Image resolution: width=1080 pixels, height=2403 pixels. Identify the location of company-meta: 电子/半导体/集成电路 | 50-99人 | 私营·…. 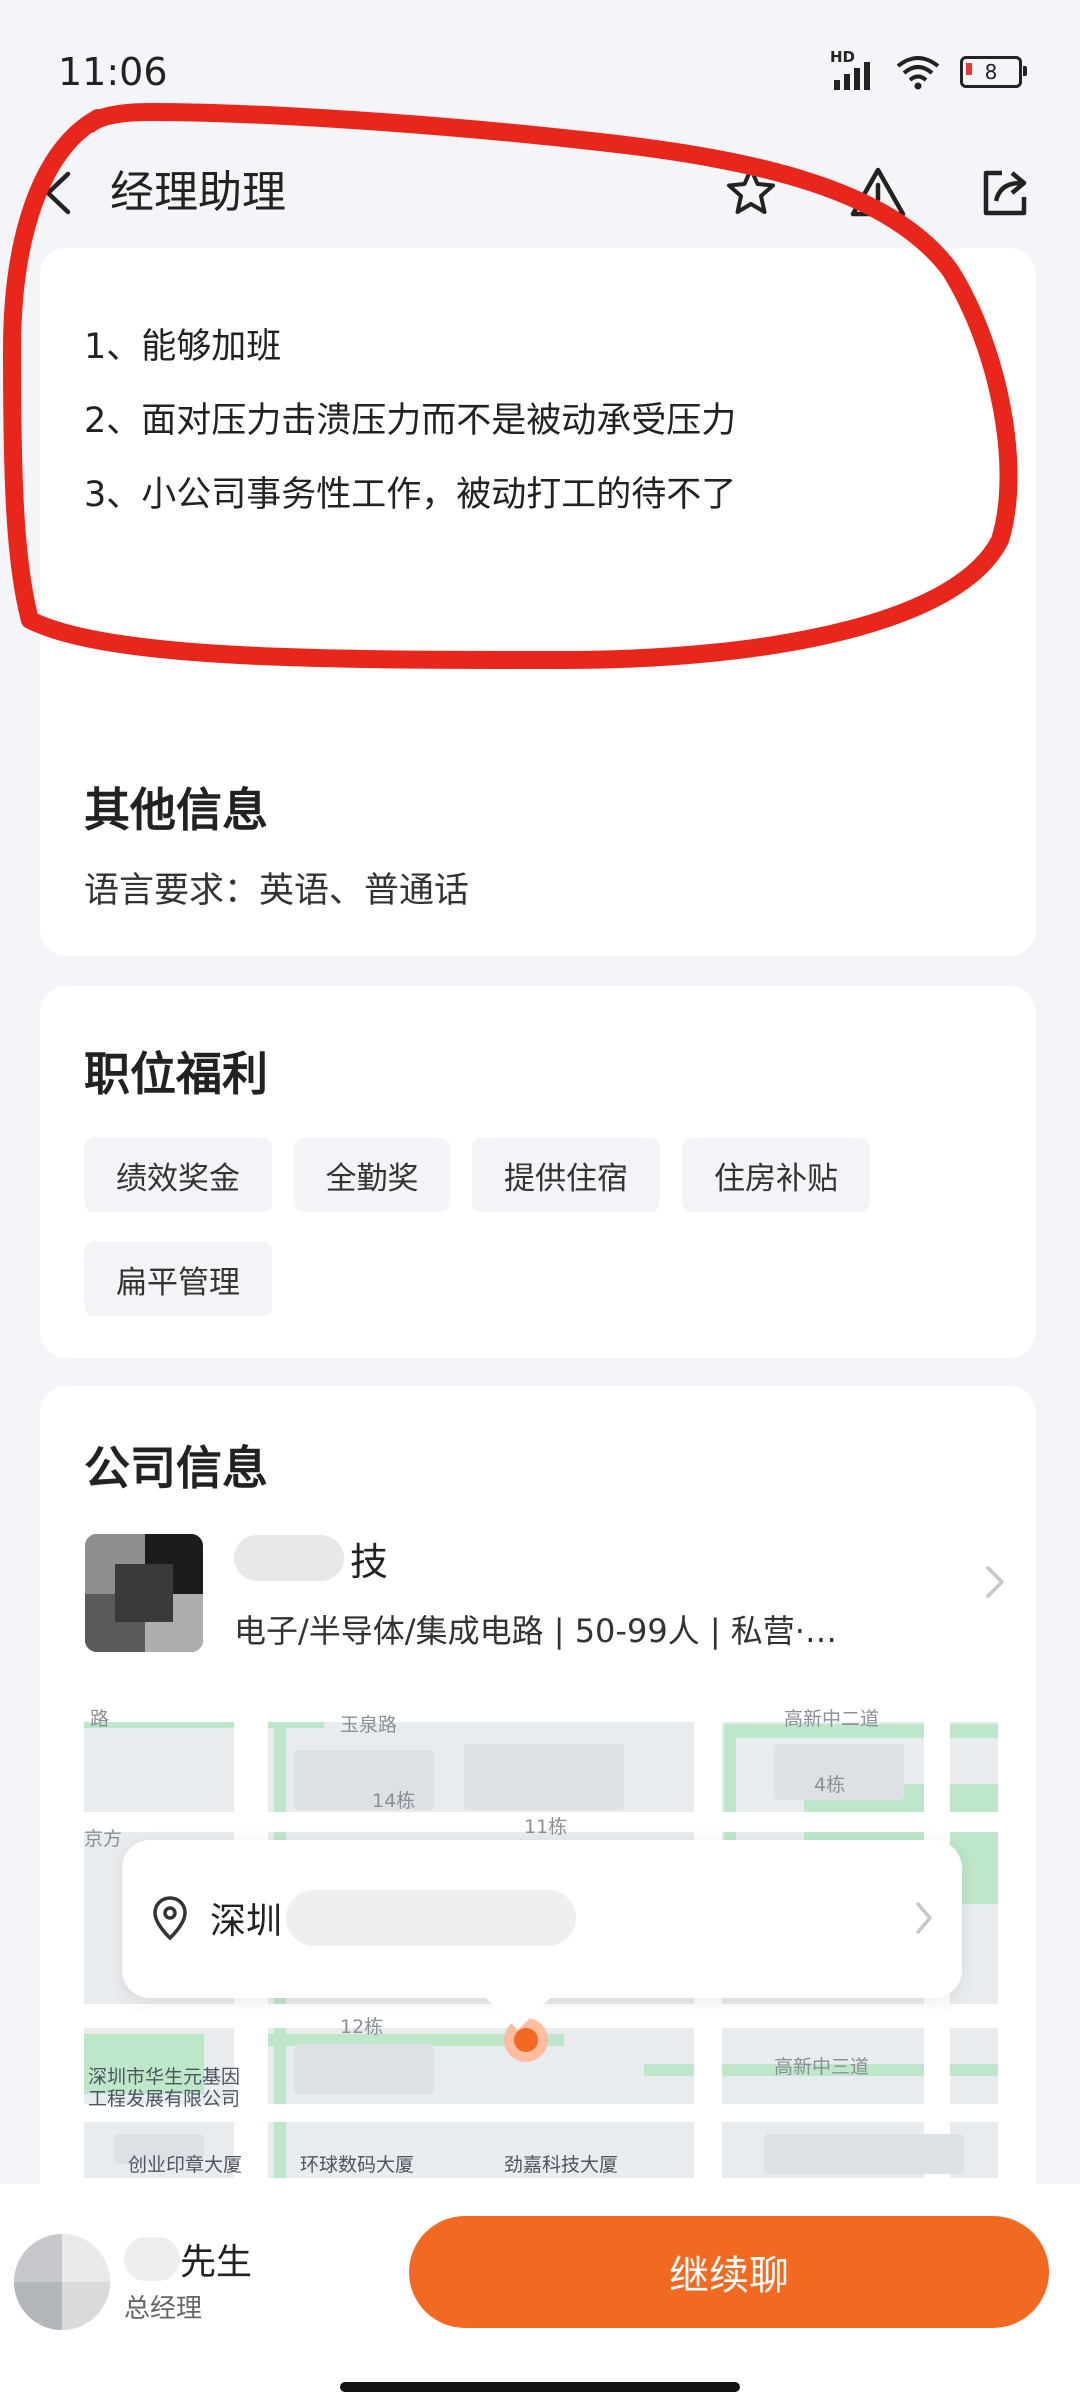
(535, 1631).